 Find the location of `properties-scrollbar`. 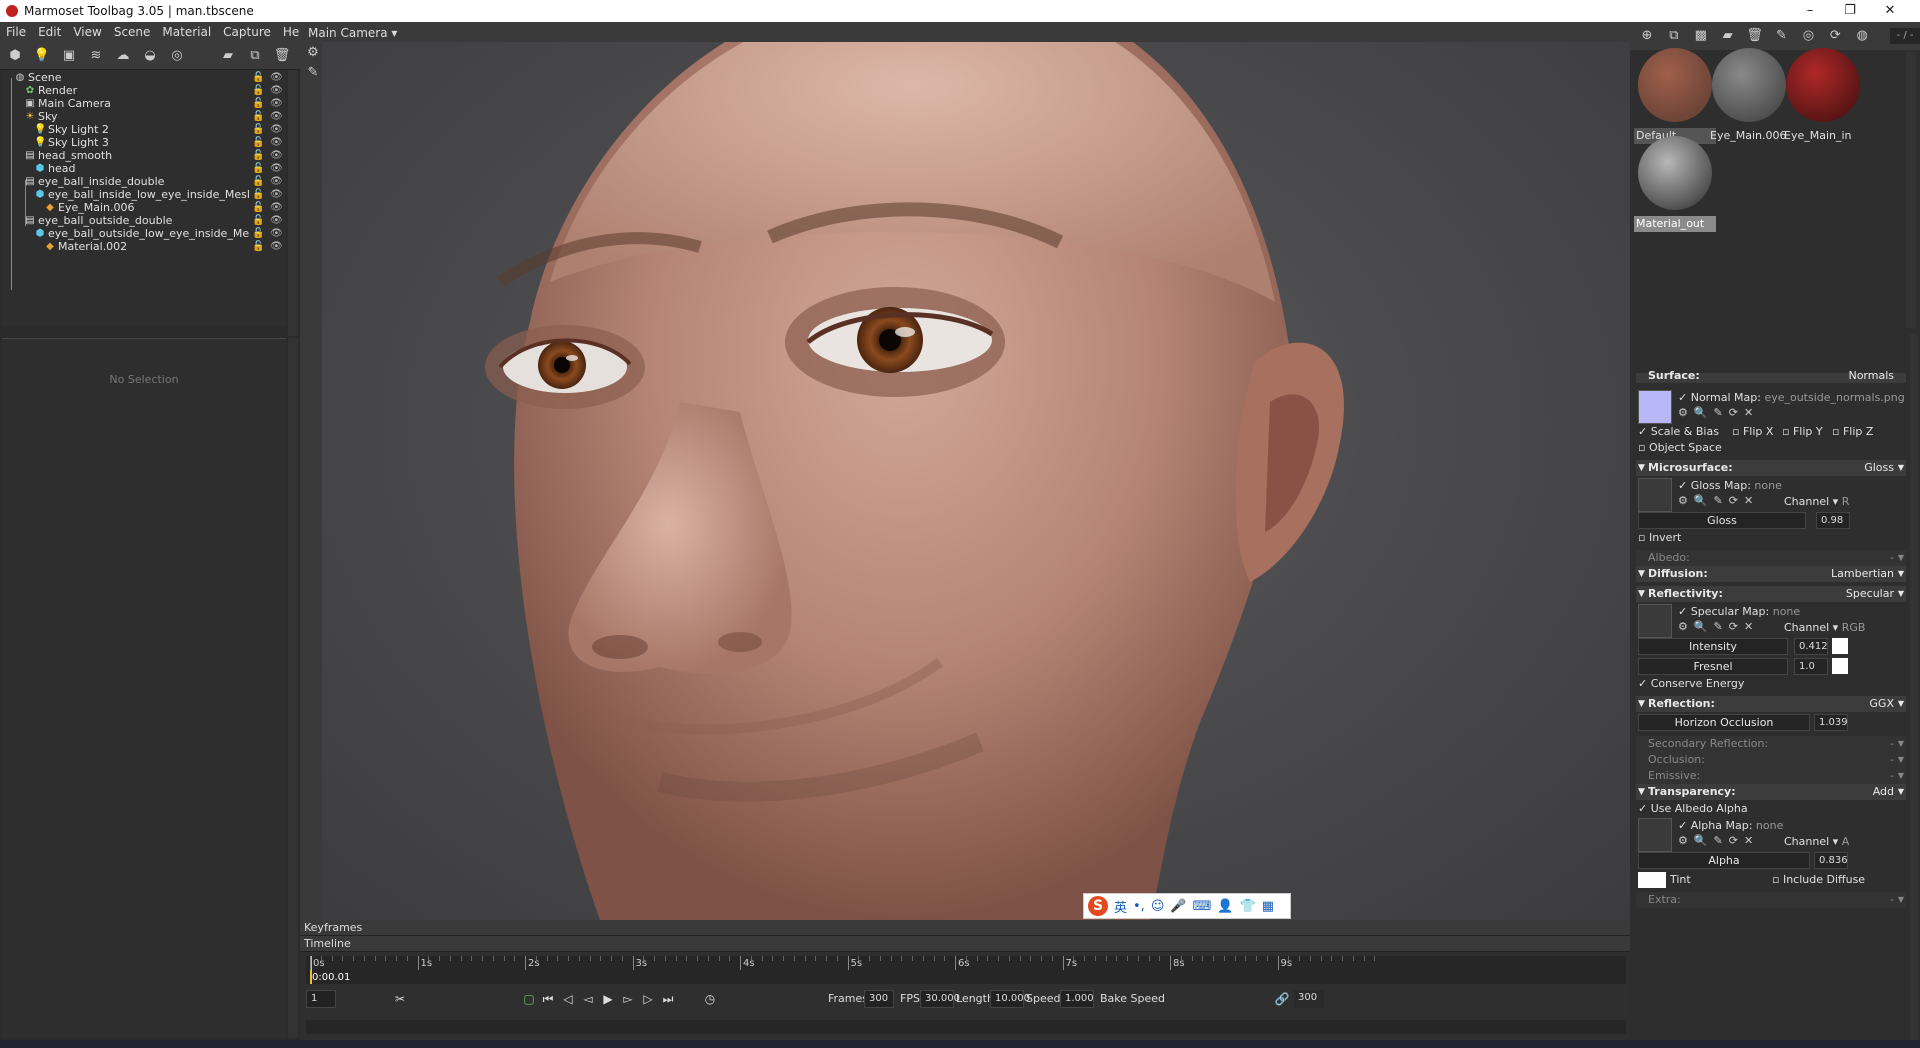

properties-scrollbar is located at coordinates (293, 688).